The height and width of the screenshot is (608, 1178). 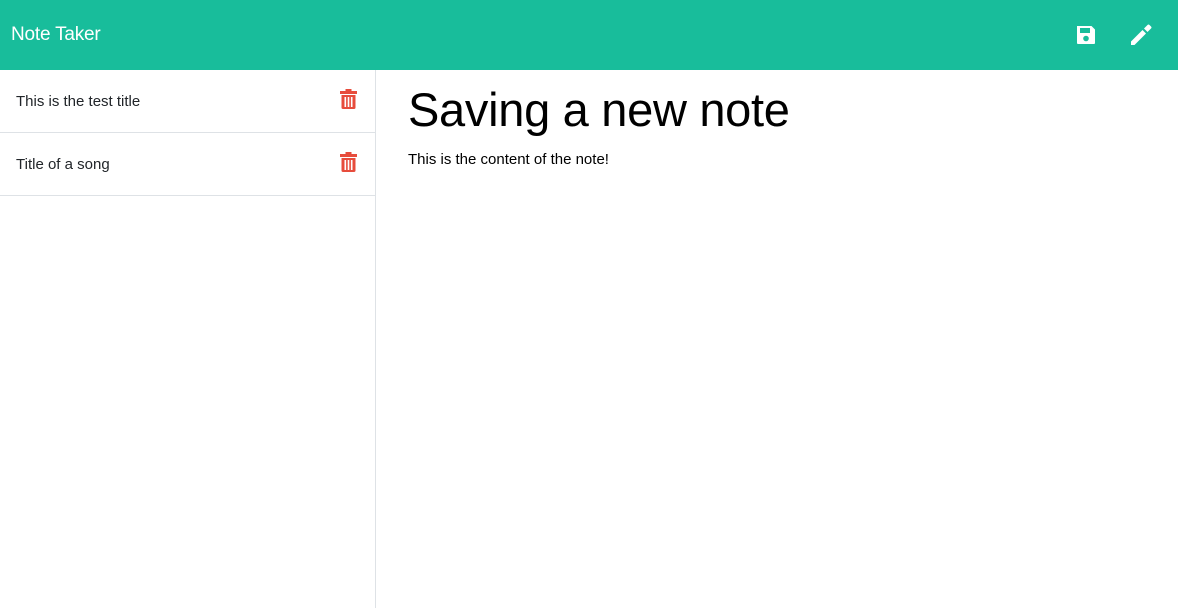 I want to click on note-list-item: Title of a song, so click(x=187, y=164).